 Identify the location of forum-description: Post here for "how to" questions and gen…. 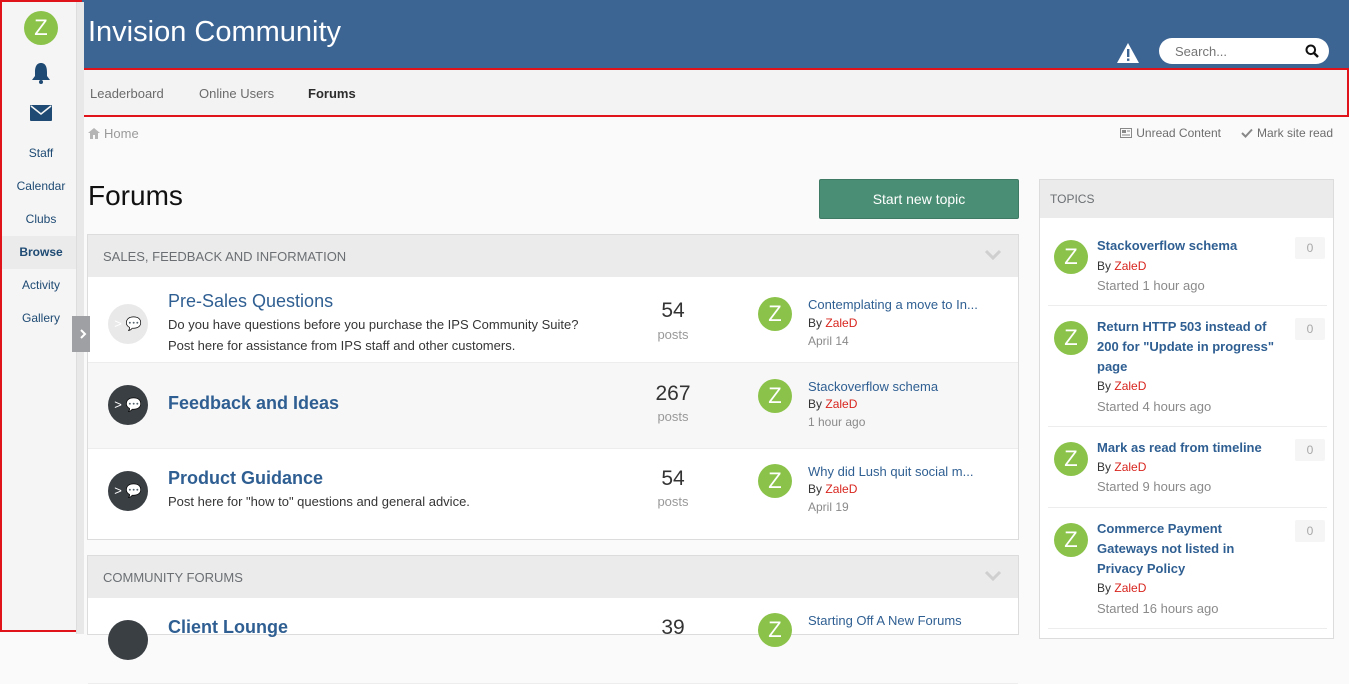
(319, 501).